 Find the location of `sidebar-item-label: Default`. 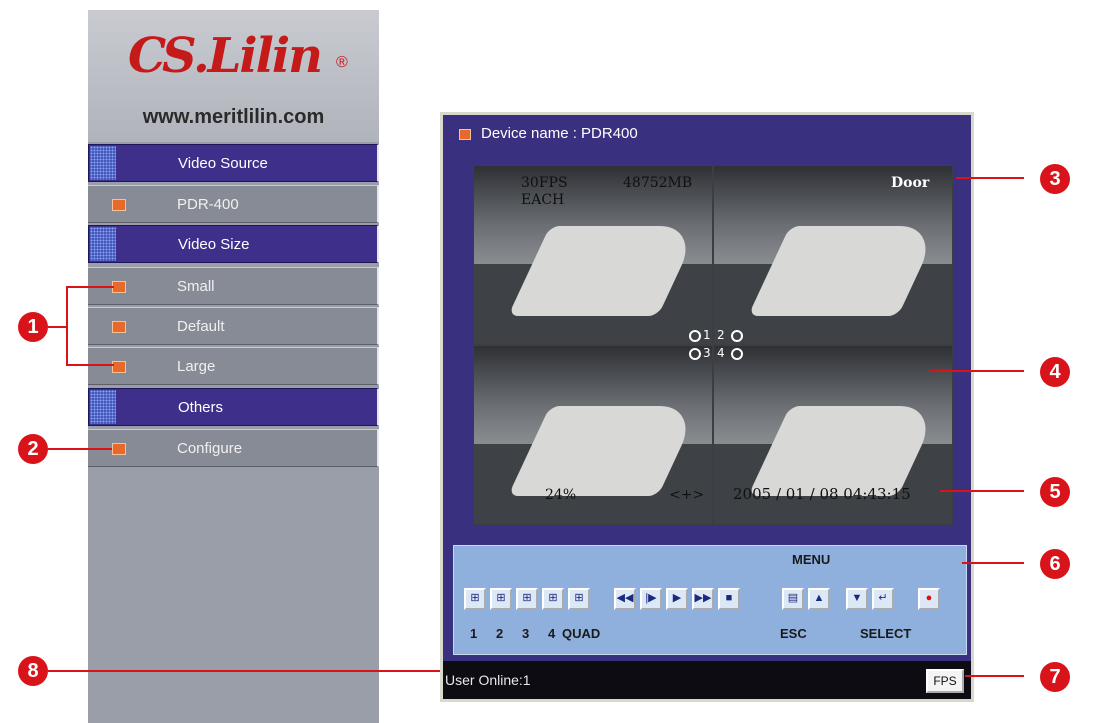

sidebar-item-label: Default is located at coordinates (201, 326).